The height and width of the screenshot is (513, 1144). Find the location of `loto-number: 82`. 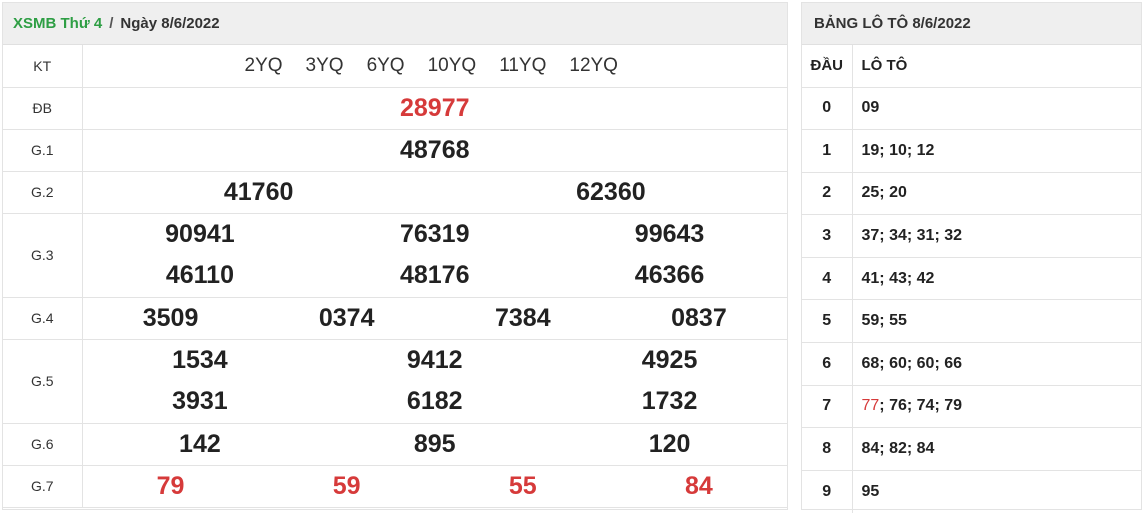

loto-number: 82 is located at coordinates (898, 449).